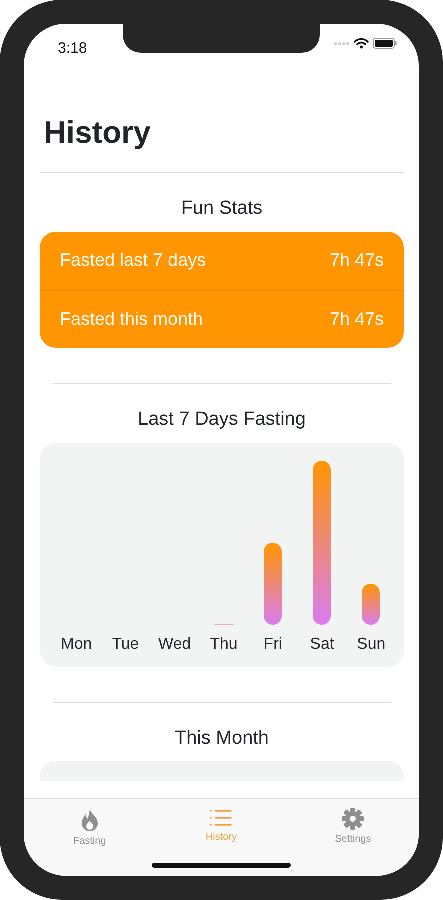  What do you see at coordinates (273, 644) in the screenshot?
I see `day-label: Fri` at bounding box center [273, 644].